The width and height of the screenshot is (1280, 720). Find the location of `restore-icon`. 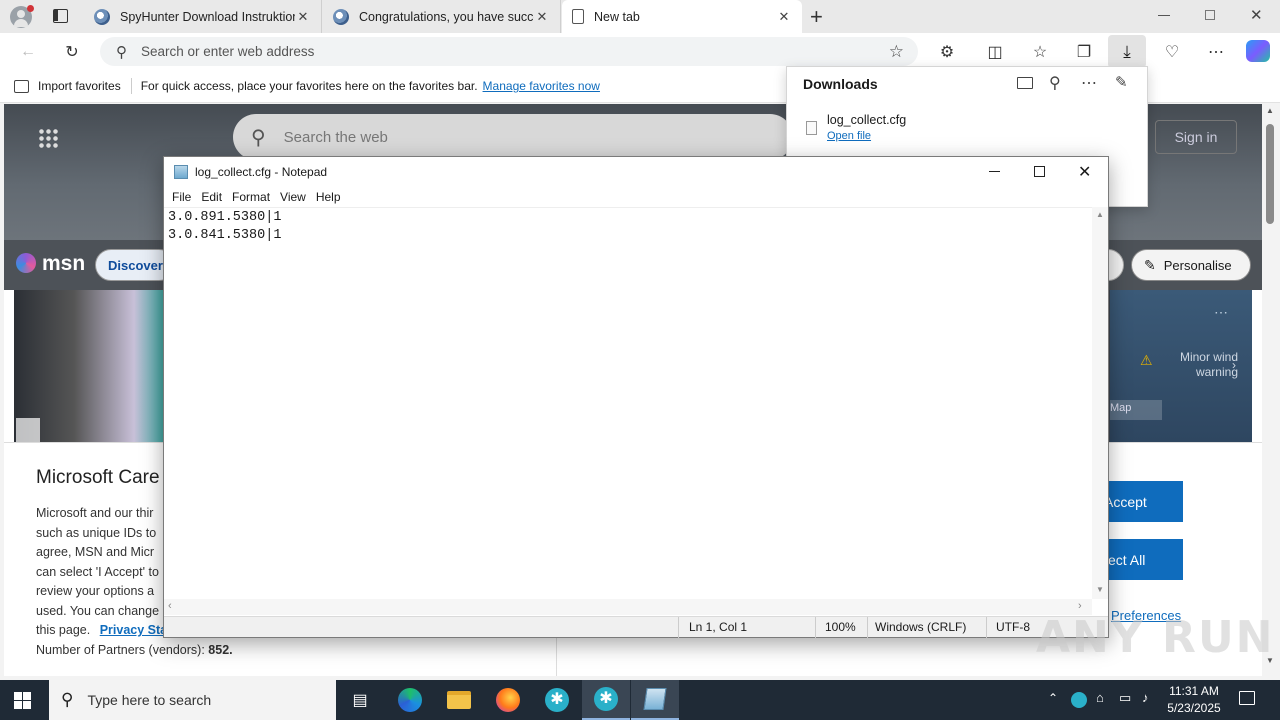

restore-icon is located at coordinates (1210, 15).